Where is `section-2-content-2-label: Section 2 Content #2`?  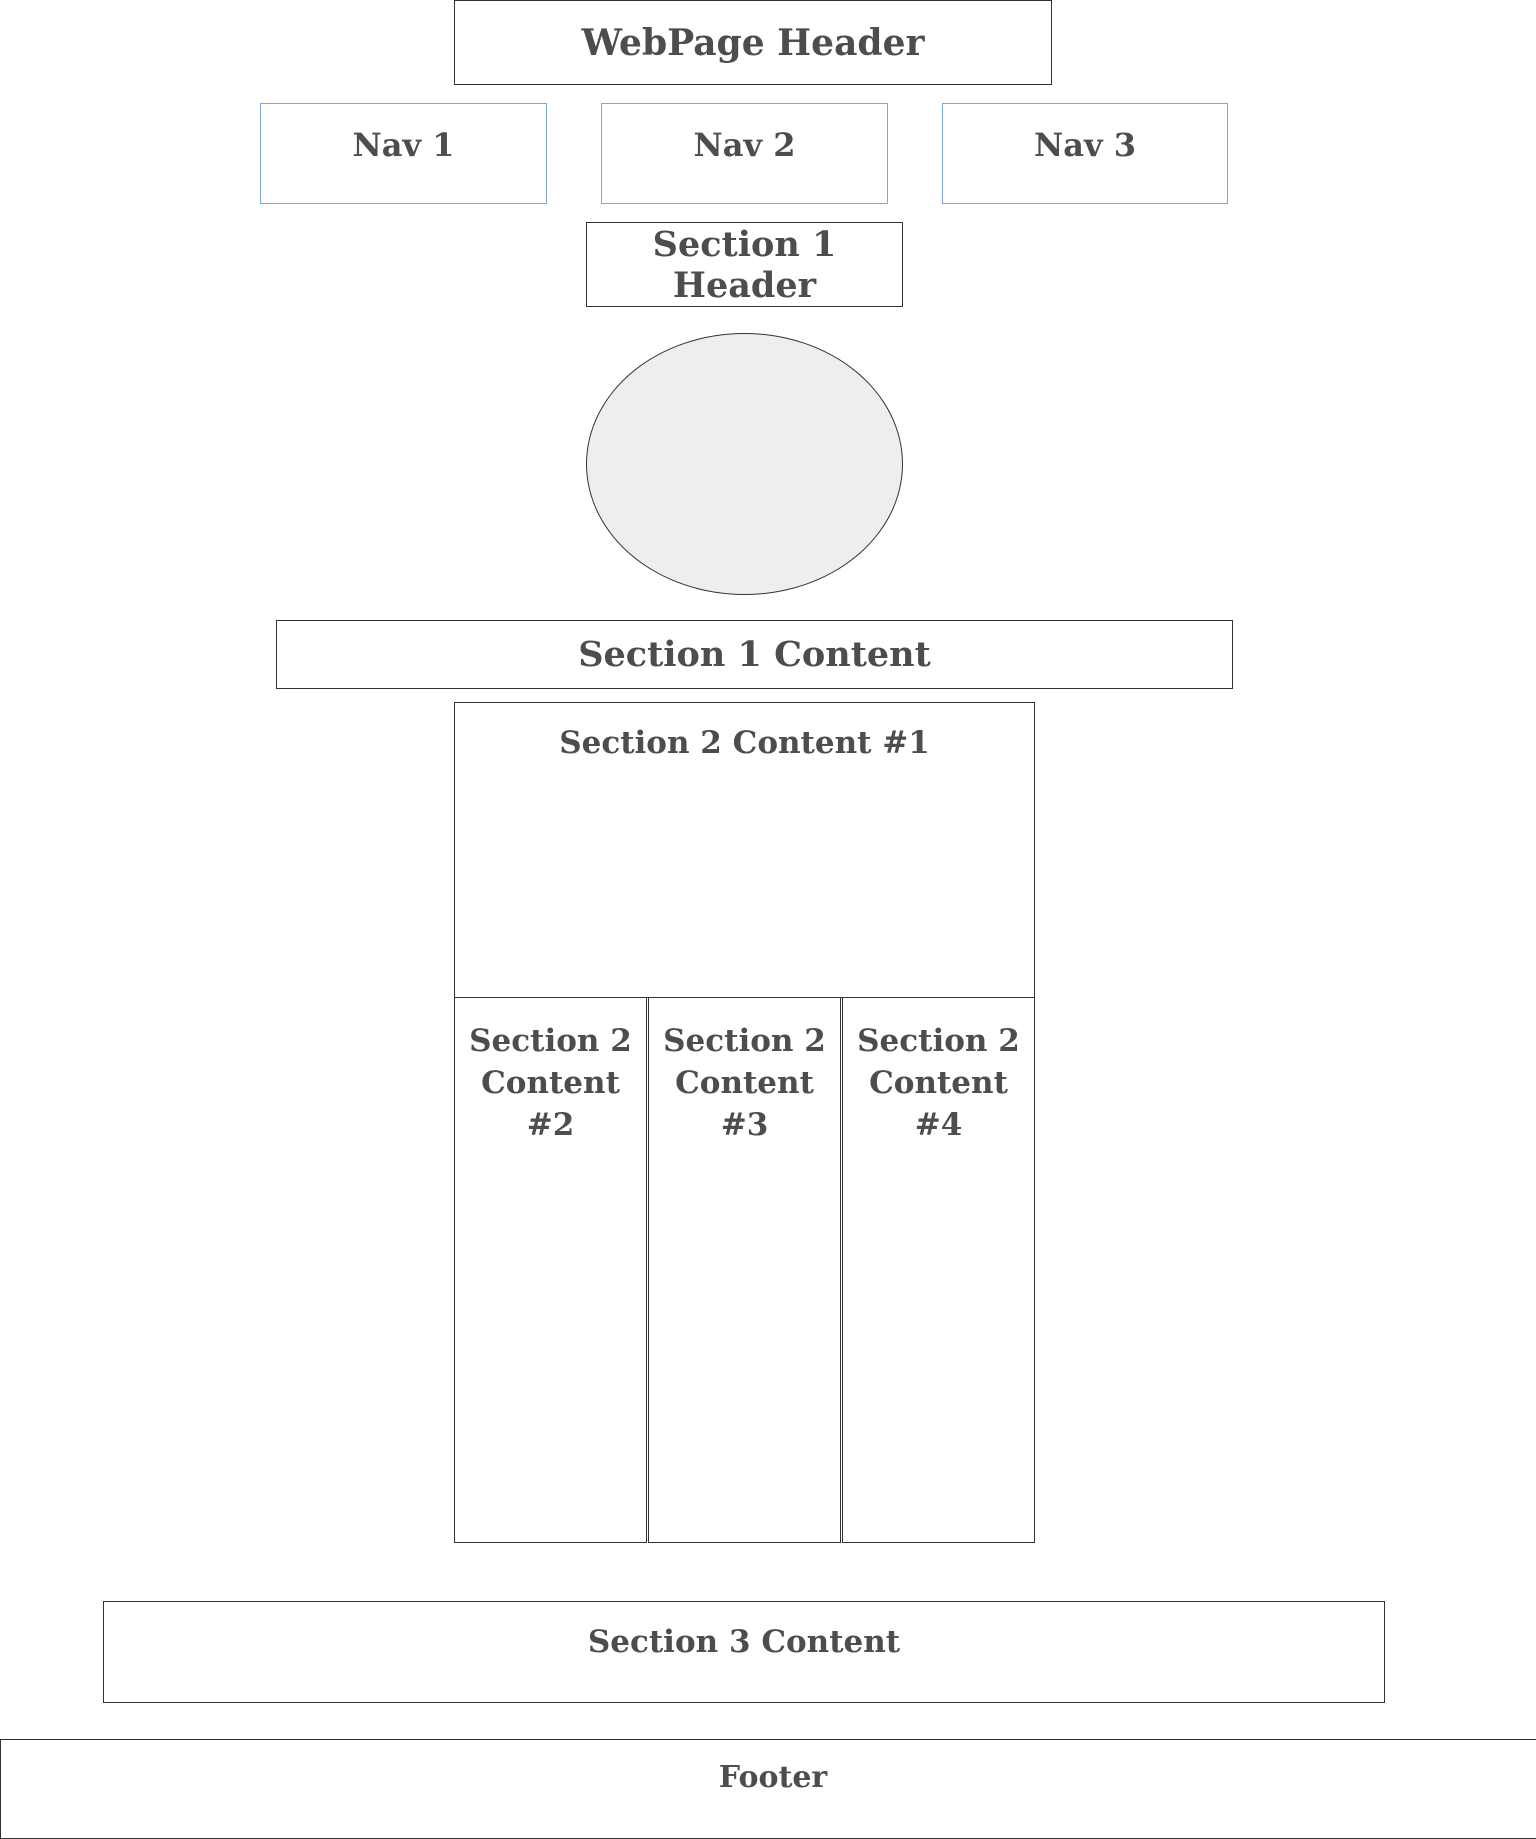
section-2-content-2-label: Section 2 Content #2 is located at coordinates (550, 1083).